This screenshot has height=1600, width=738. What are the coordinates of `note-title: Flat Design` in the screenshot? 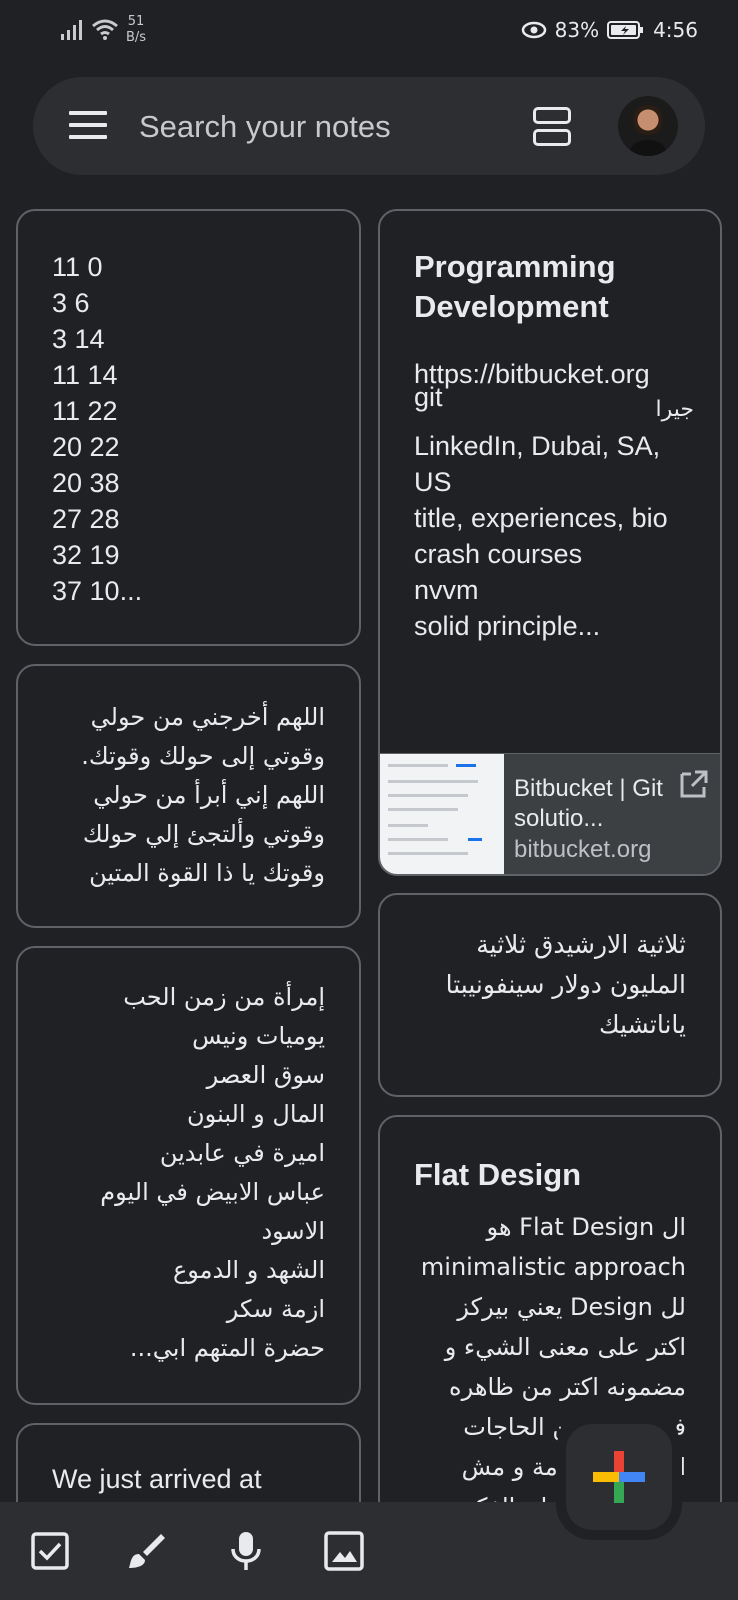 It's located at (498, 1174).